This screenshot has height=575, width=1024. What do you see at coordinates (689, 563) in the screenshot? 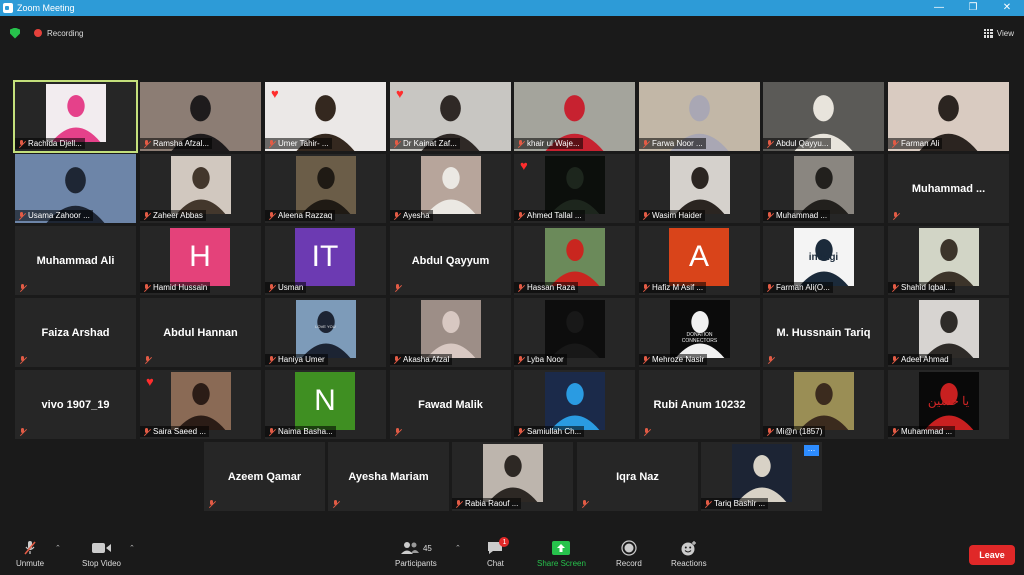
I see `reactions-label: Reactions` at bounding box center [689, 563].